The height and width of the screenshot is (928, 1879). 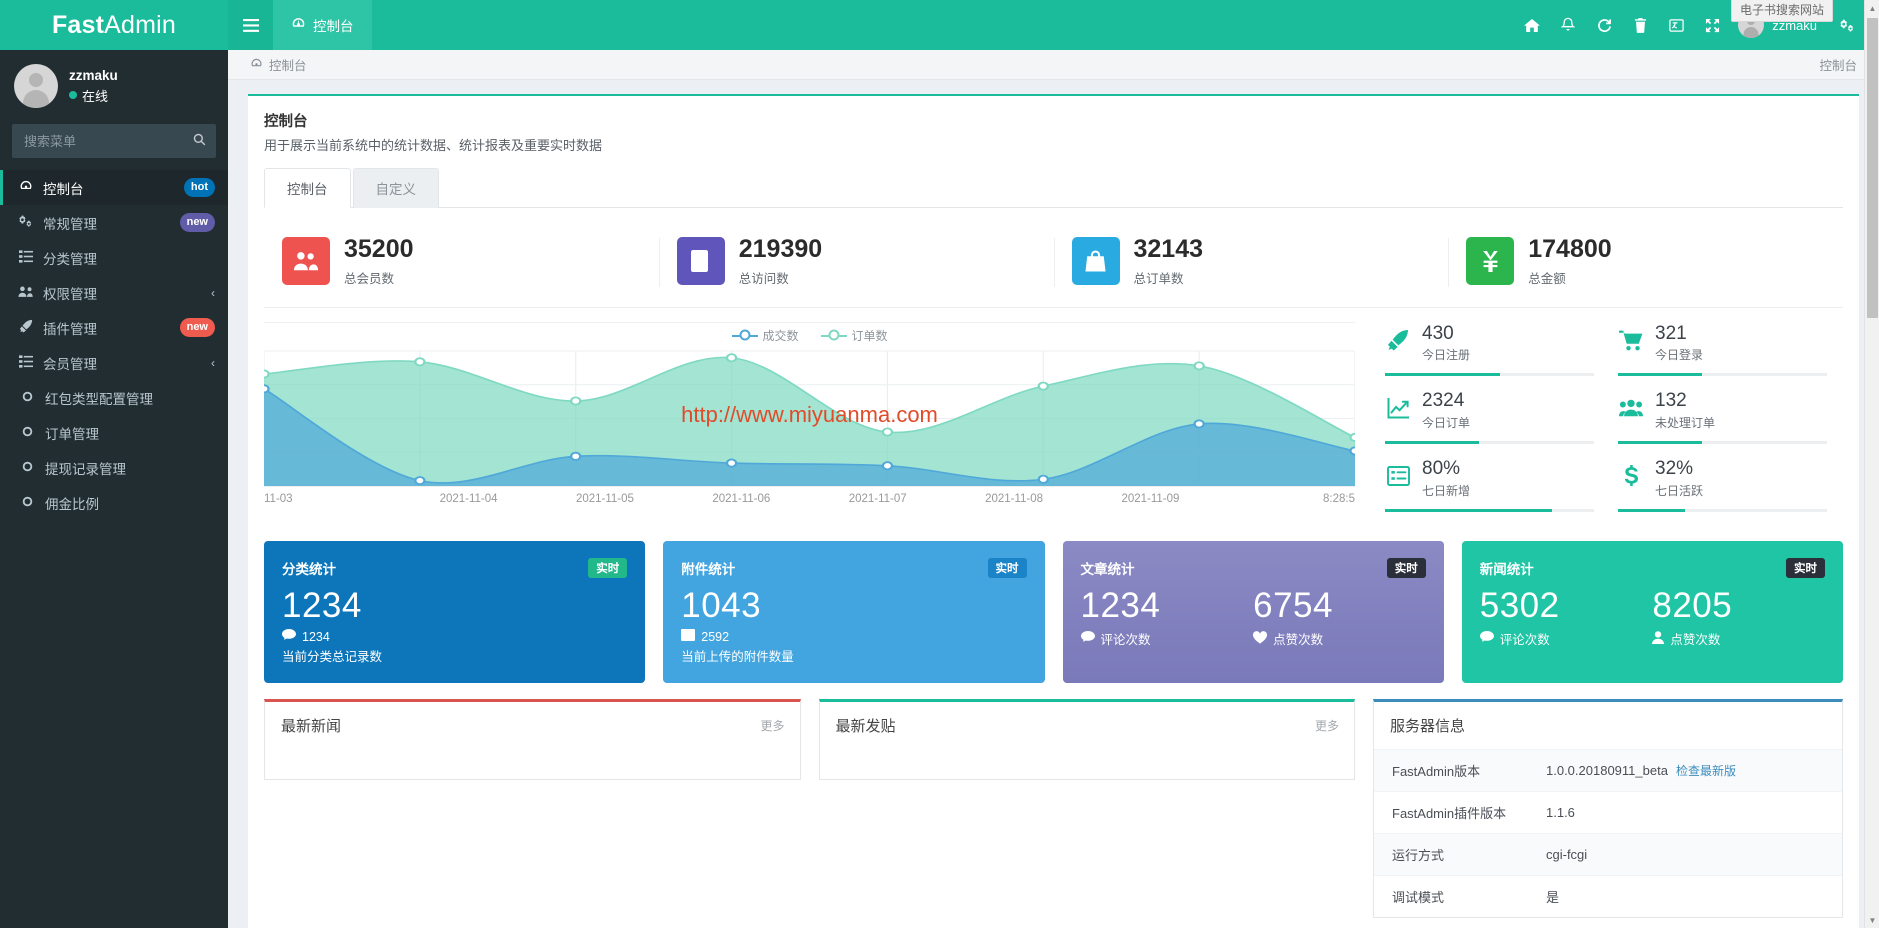 What do you see at coordinates (333, 26) in the screenshot?
I see `topbar-tab-label: 控制台` at bounding box center [333, 26].